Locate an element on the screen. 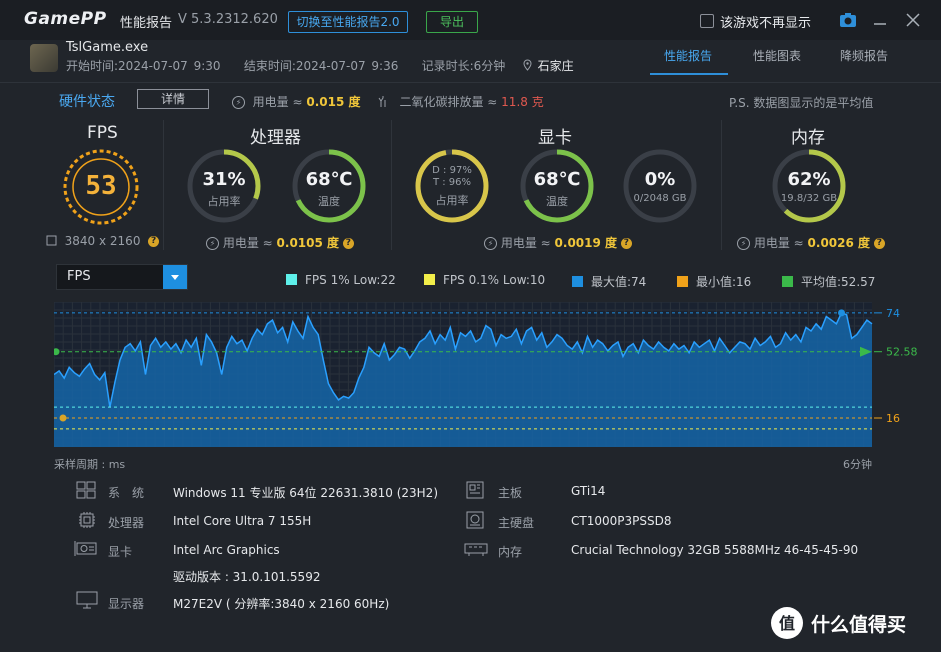  mem-title: 内存 is located at coordinates (808, 138).